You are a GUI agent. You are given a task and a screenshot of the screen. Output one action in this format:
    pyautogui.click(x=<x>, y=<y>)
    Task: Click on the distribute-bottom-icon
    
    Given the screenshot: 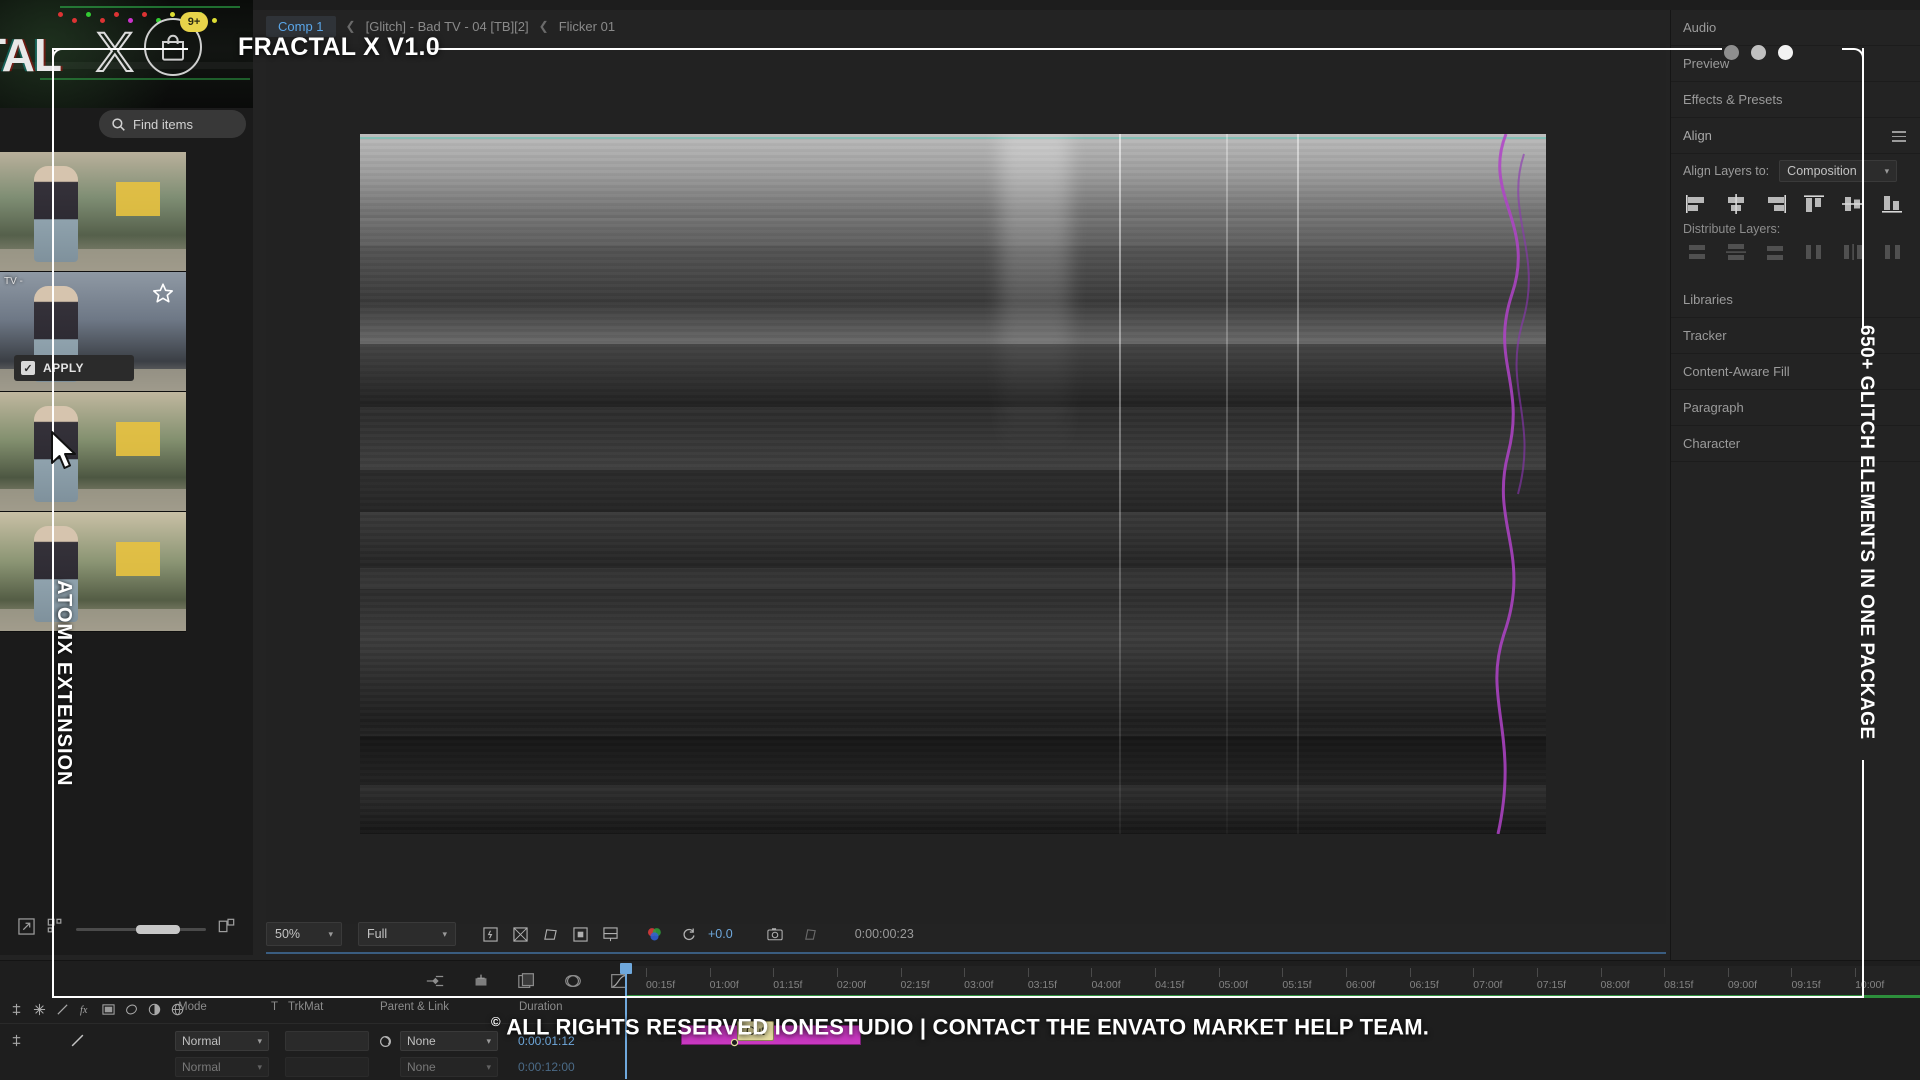 What is the action you would take?
    pyautogui.click(x=1776, y=253)
    